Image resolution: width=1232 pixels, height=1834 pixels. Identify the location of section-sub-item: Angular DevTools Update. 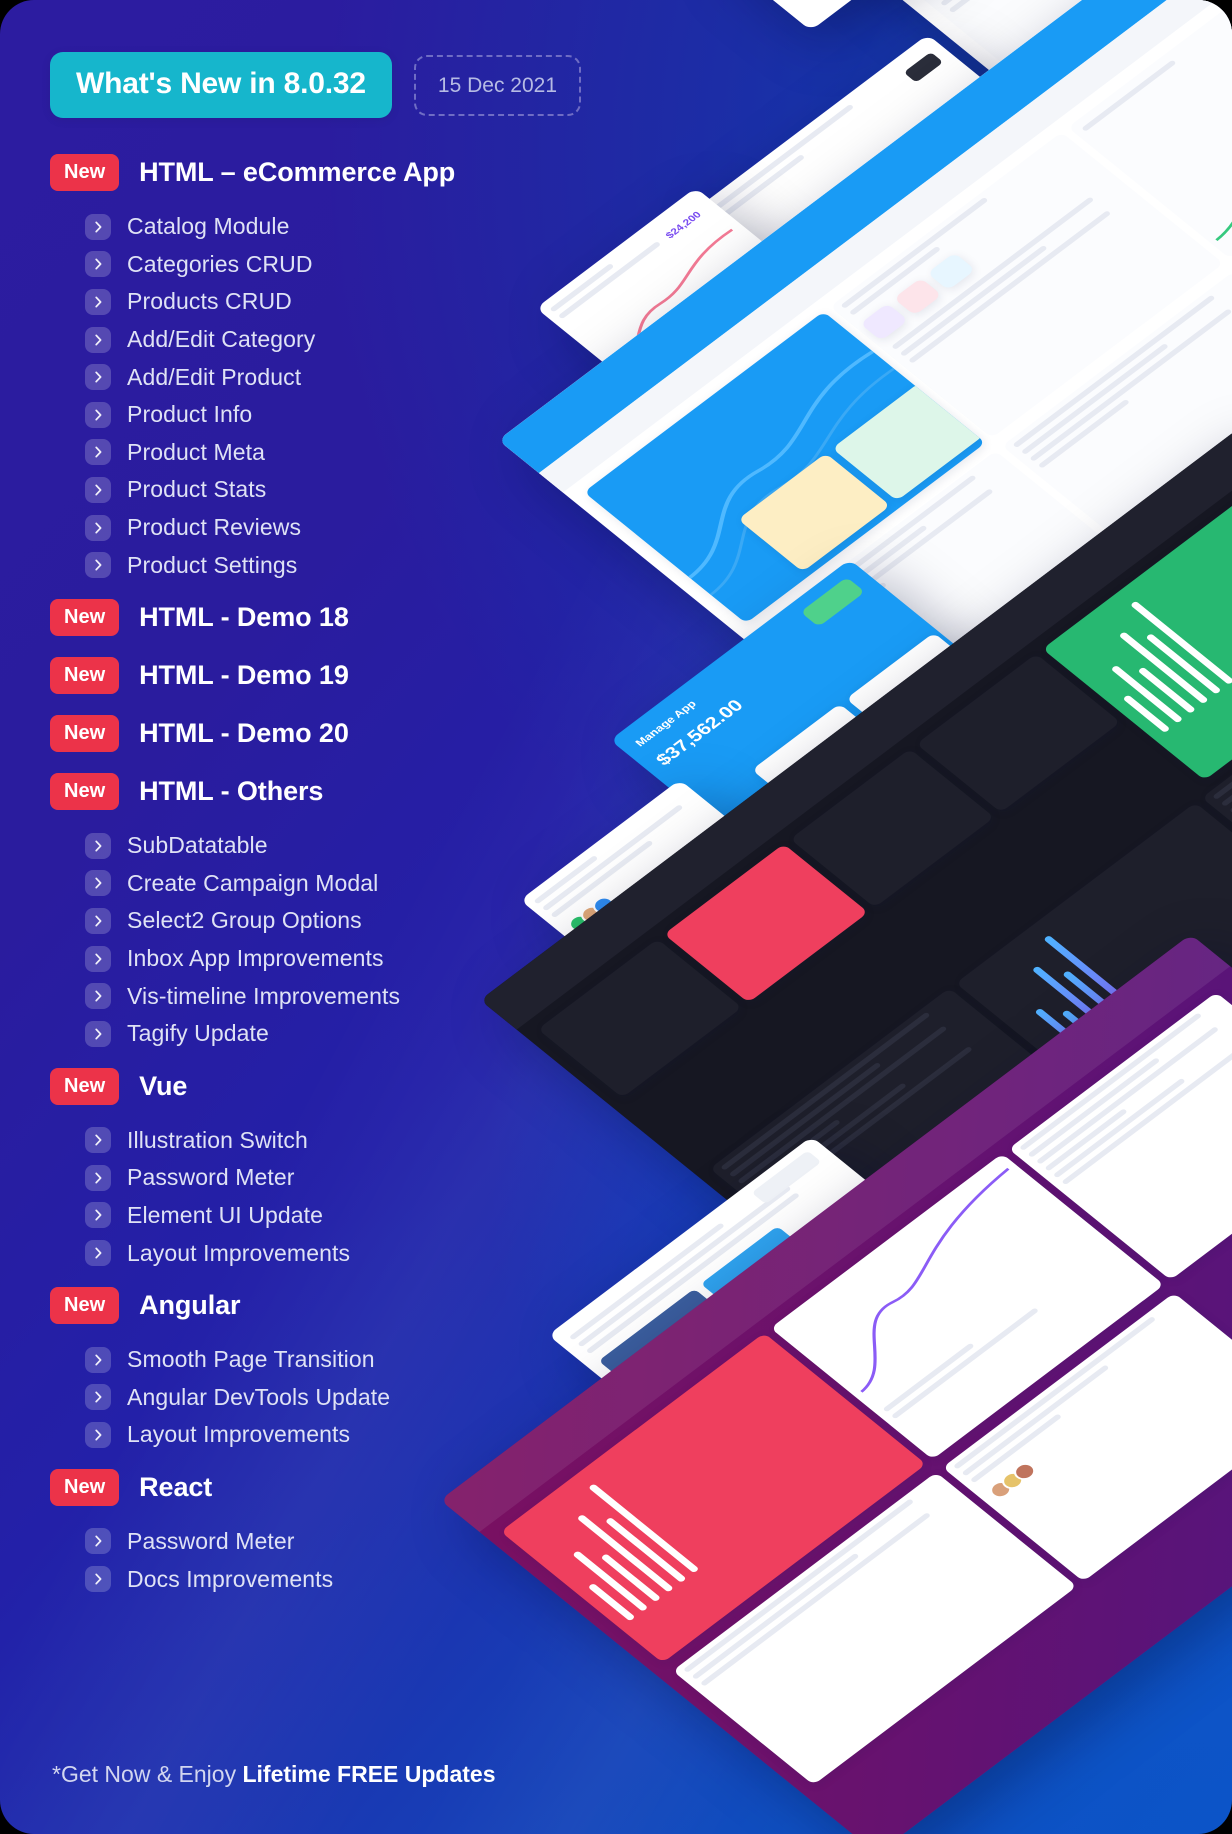
(310, 1397).